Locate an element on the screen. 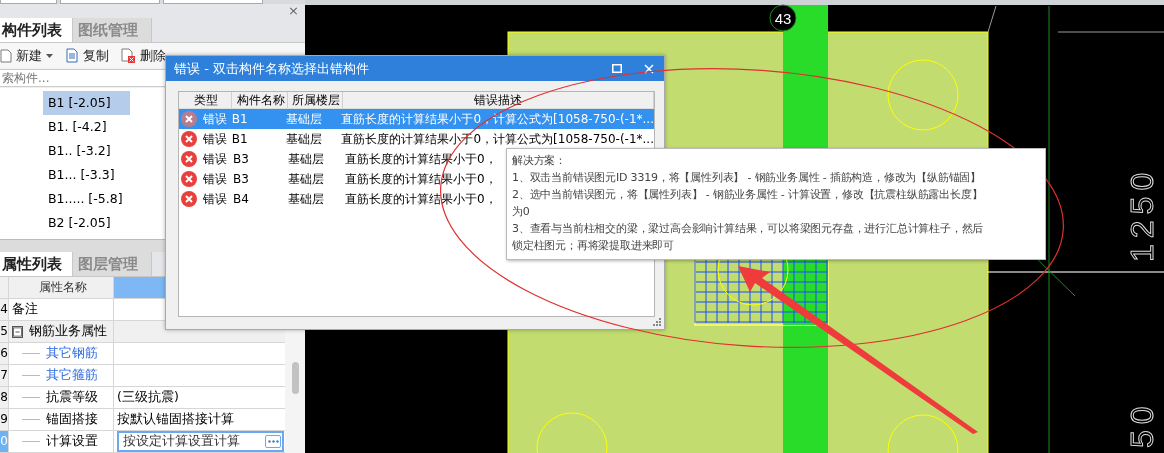 Image resolution: width=1164 pixels, height=453 pixels. grid-line is located at coordinates (992, 19).